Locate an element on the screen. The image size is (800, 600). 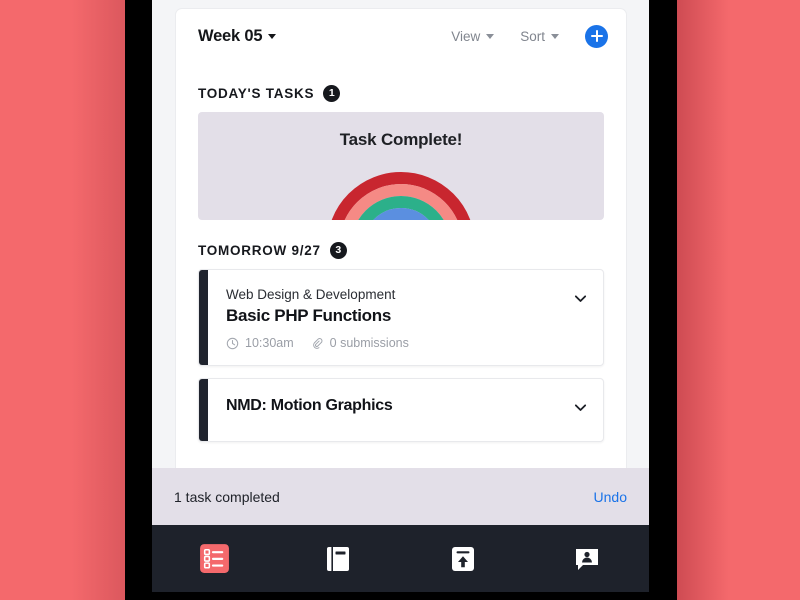
task-time-label: 10:30am is located at coordinates (269, 343).